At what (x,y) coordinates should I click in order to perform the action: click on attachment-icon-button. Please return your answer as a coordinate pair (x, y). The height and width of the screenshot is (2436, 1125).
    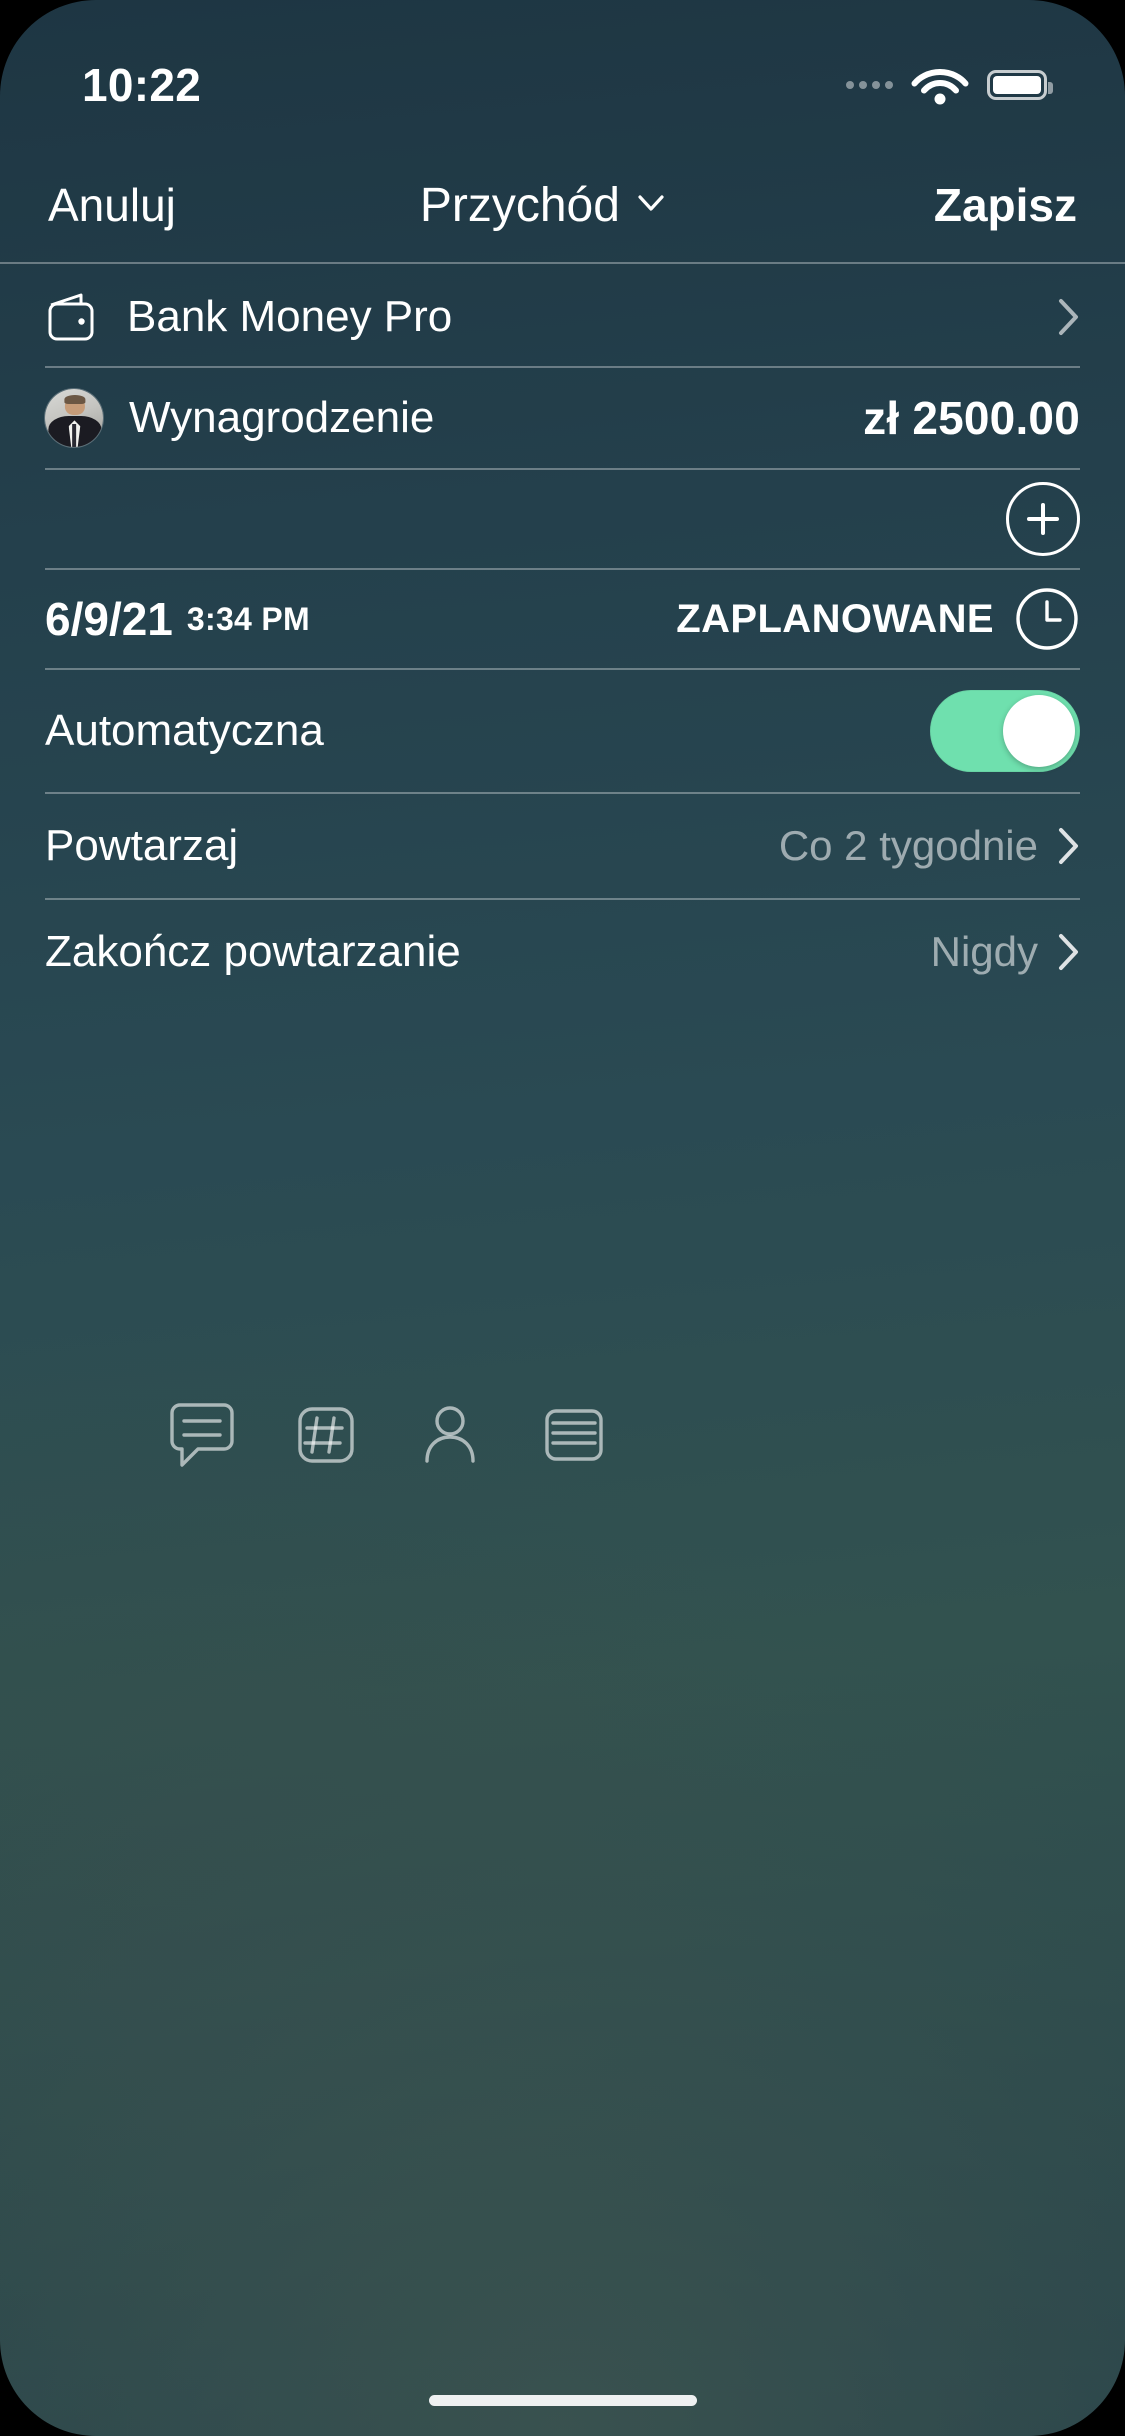
    Looking at the image, I should click on (574, 1435).